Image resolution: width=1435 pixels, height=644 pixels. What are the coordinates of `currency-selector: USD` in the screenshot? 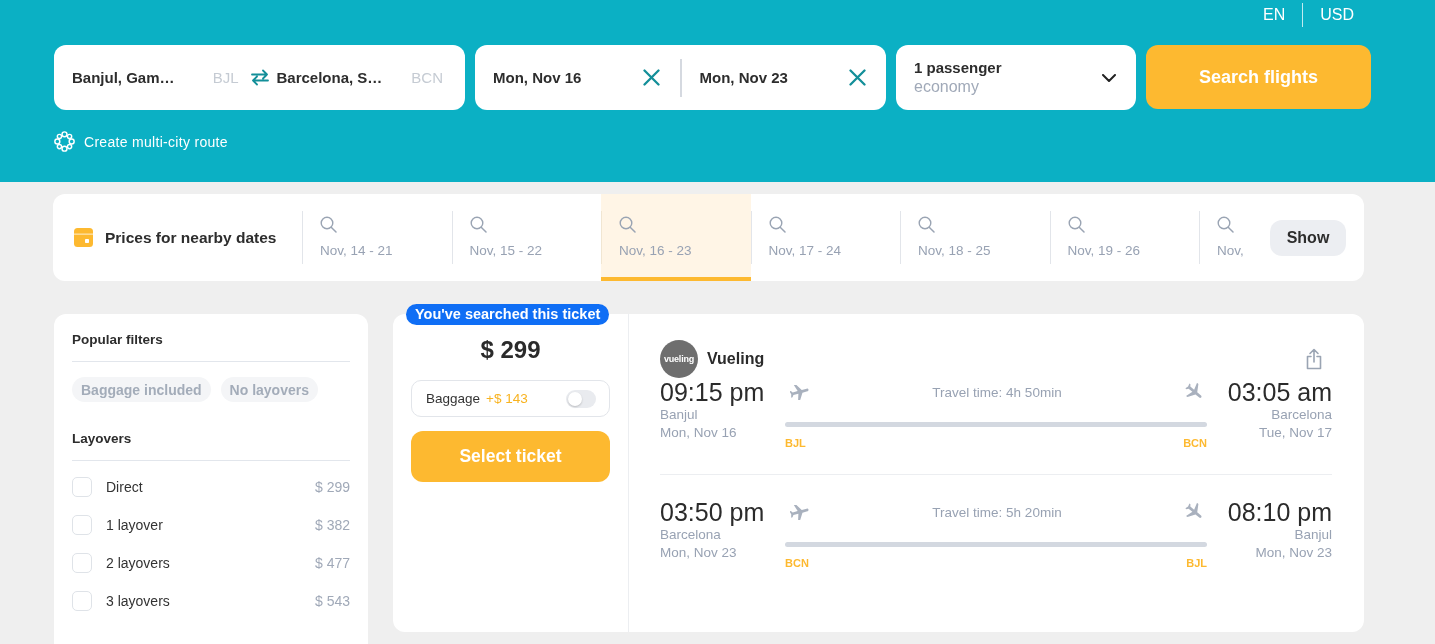 It's located at (1337, 15).